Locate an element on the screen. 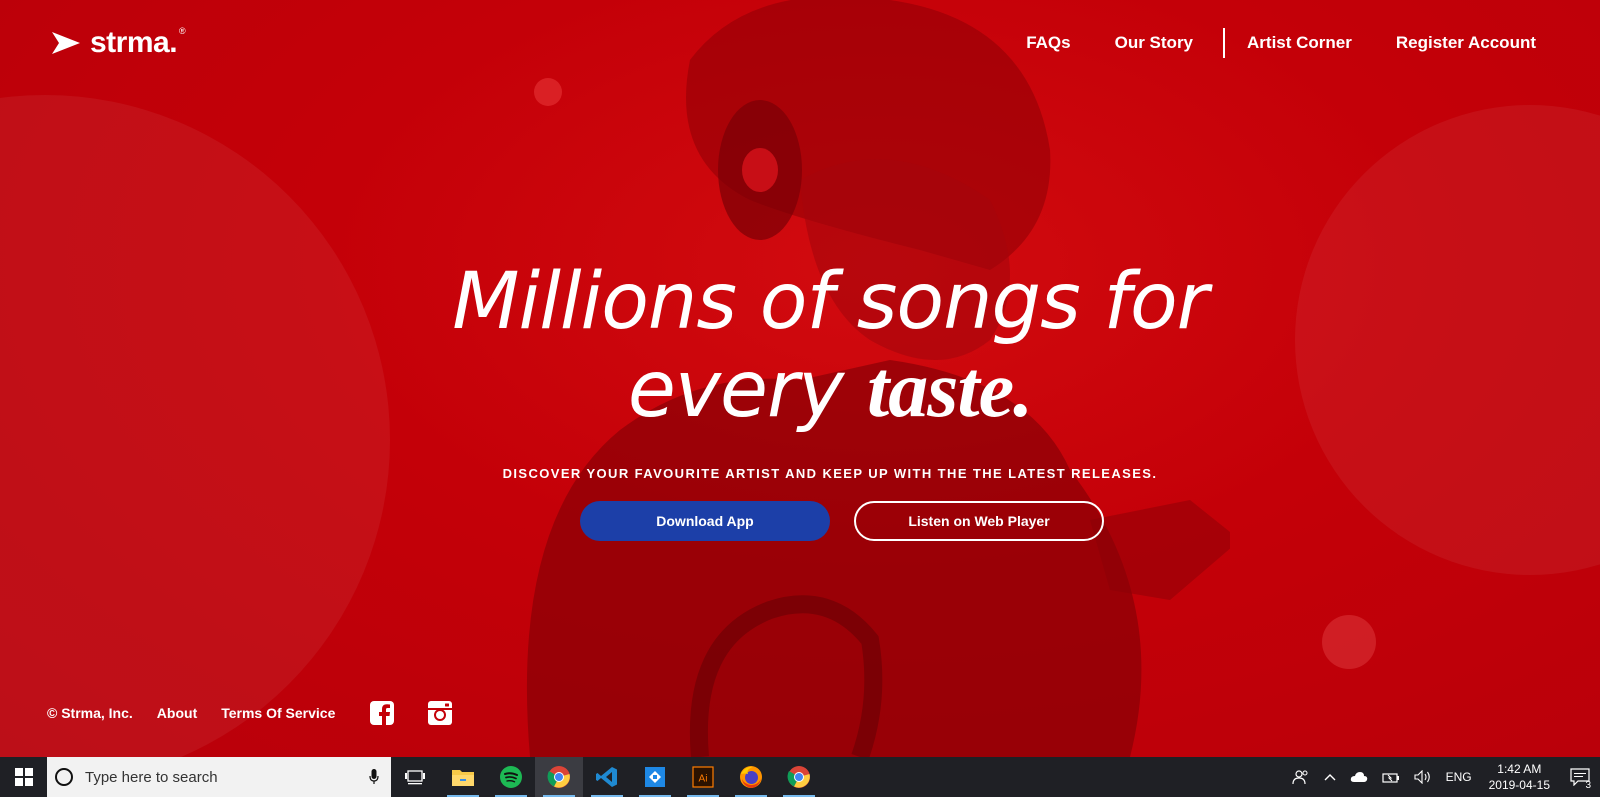 The height and width of the screenshot is (797, 1600). vscode-icon is located at coordinates (607, 777).